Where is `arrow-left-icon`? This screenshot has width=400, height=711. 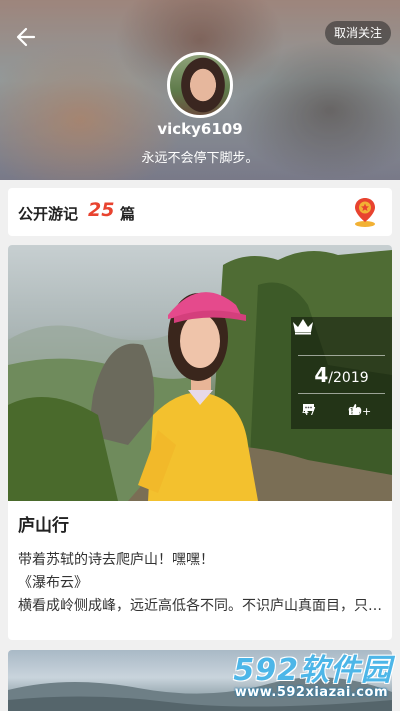
arrow-left-icon is located at coordinates (26, 37).